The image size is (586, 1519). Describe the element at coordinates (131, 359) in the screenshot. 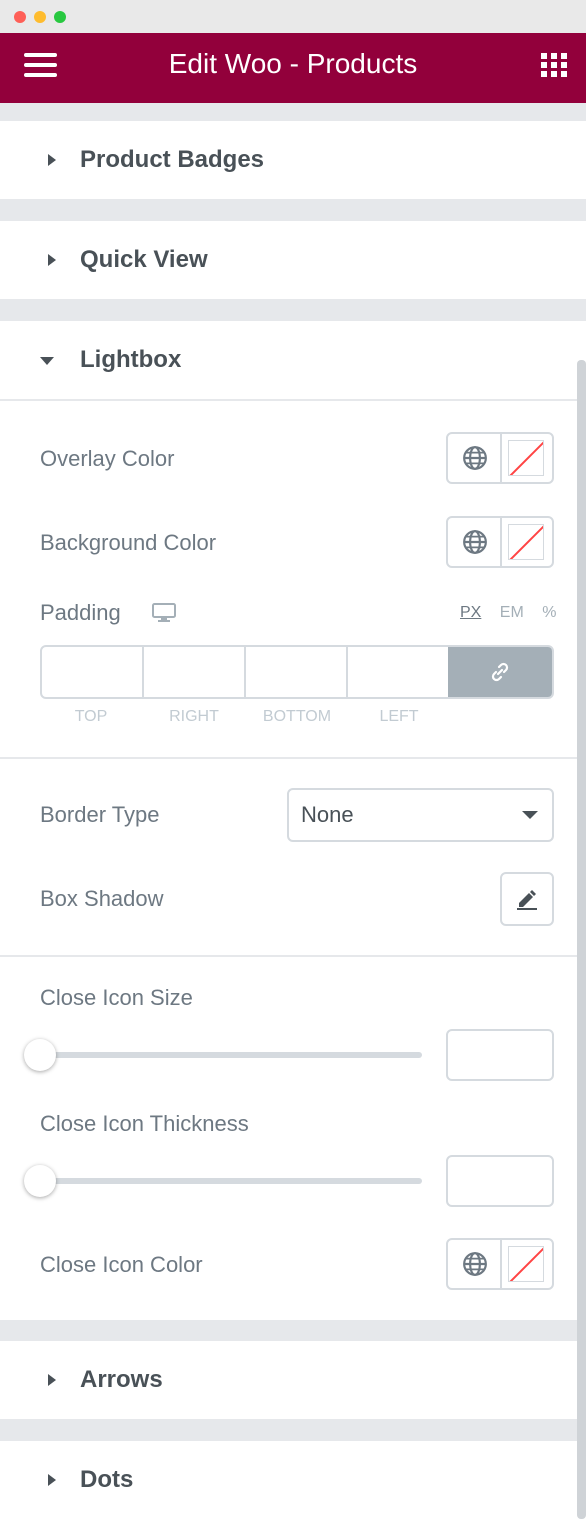

I see `section-title: Lightbox` at that location.